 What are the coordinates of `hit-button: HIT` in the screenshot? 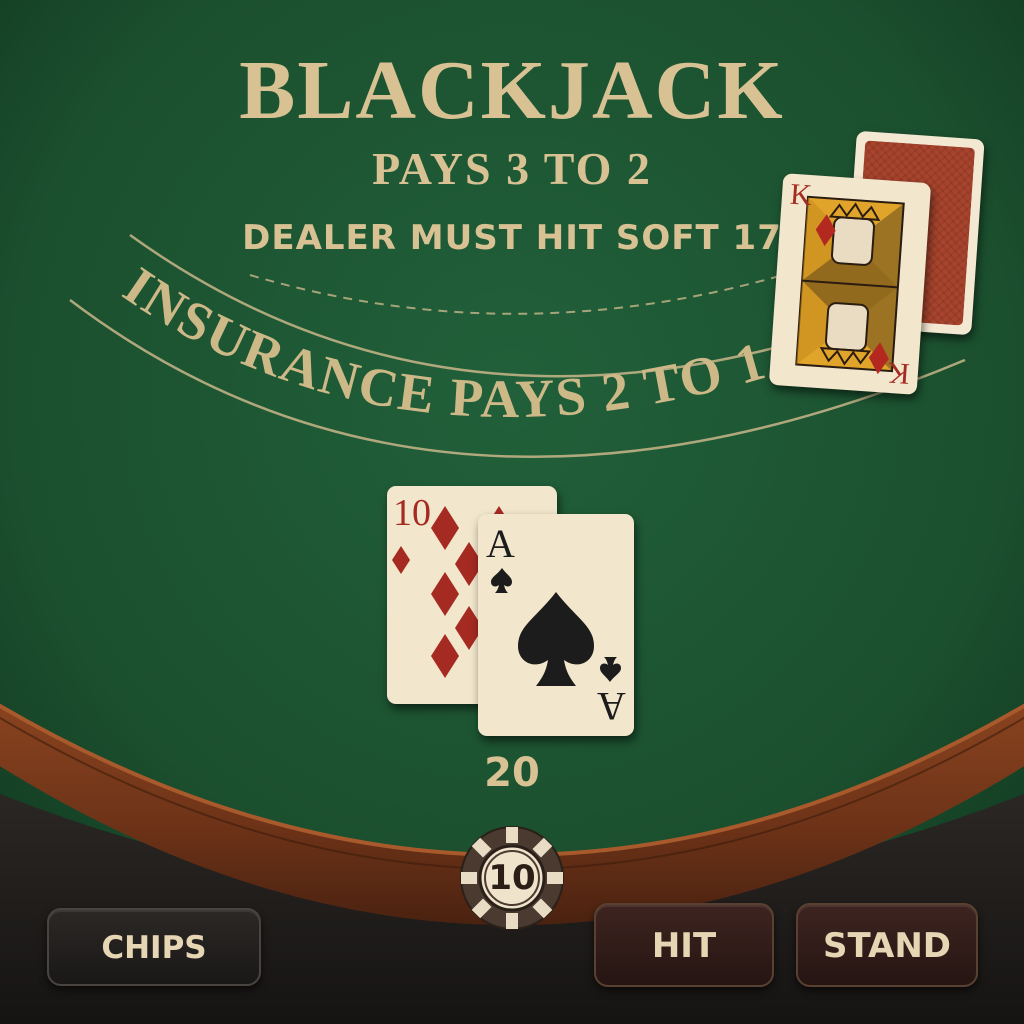 It's located at (684, 945).